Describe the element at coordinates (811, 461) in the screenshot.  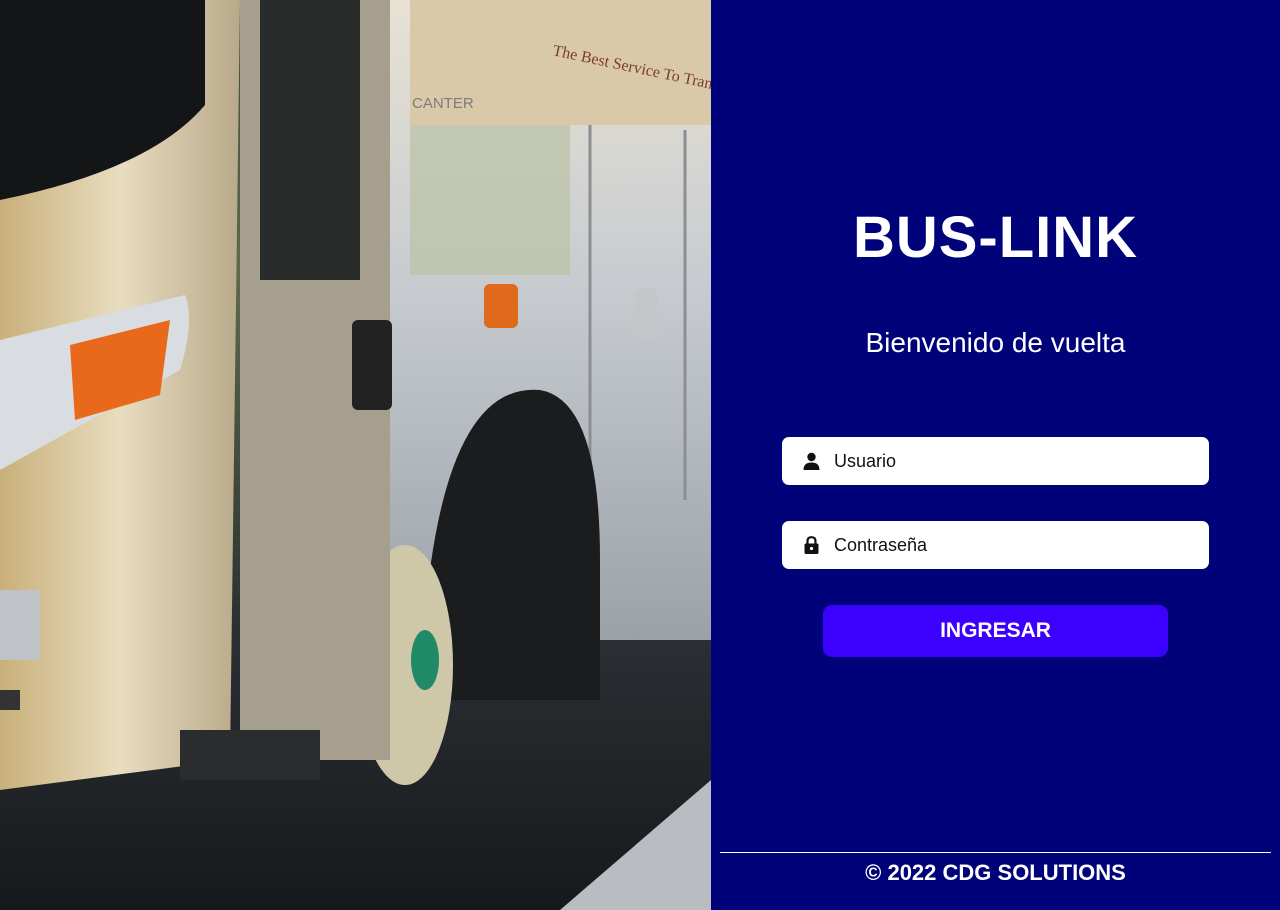
I see `user-icon` at that location.